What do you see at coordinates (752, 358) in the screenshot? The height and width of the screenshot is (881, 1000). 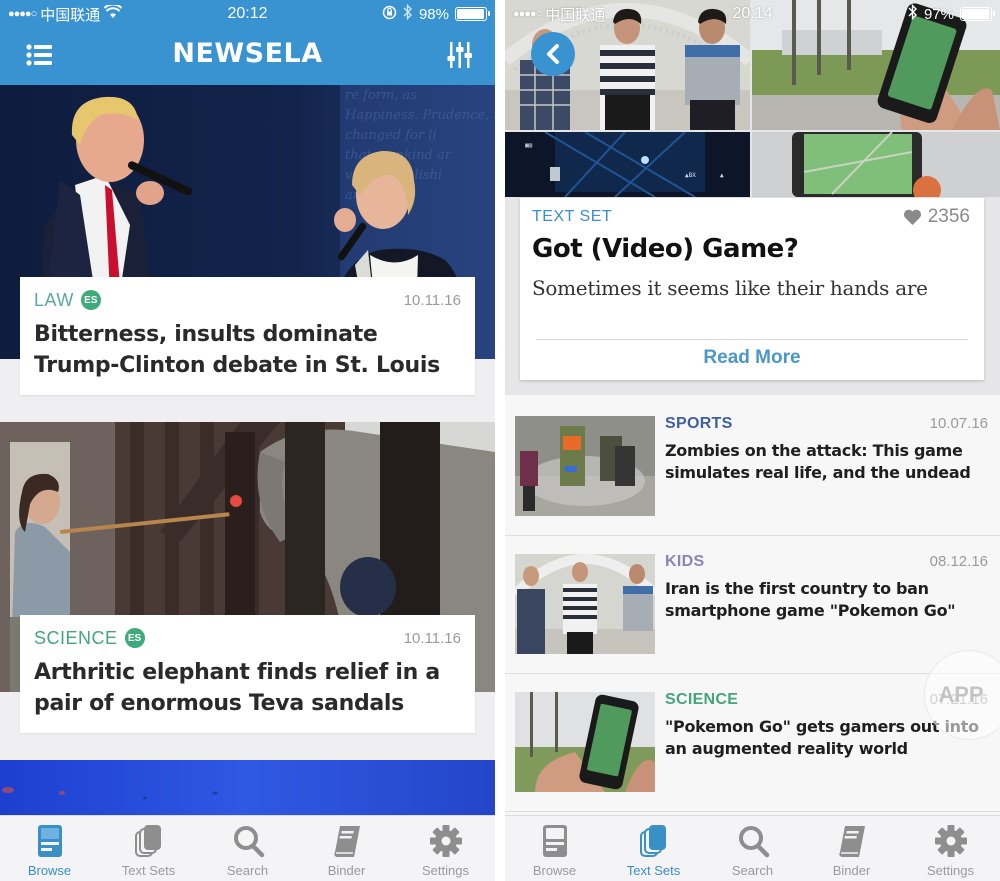 I see `read-more-button: Read More` at bounding box center [752, 358].